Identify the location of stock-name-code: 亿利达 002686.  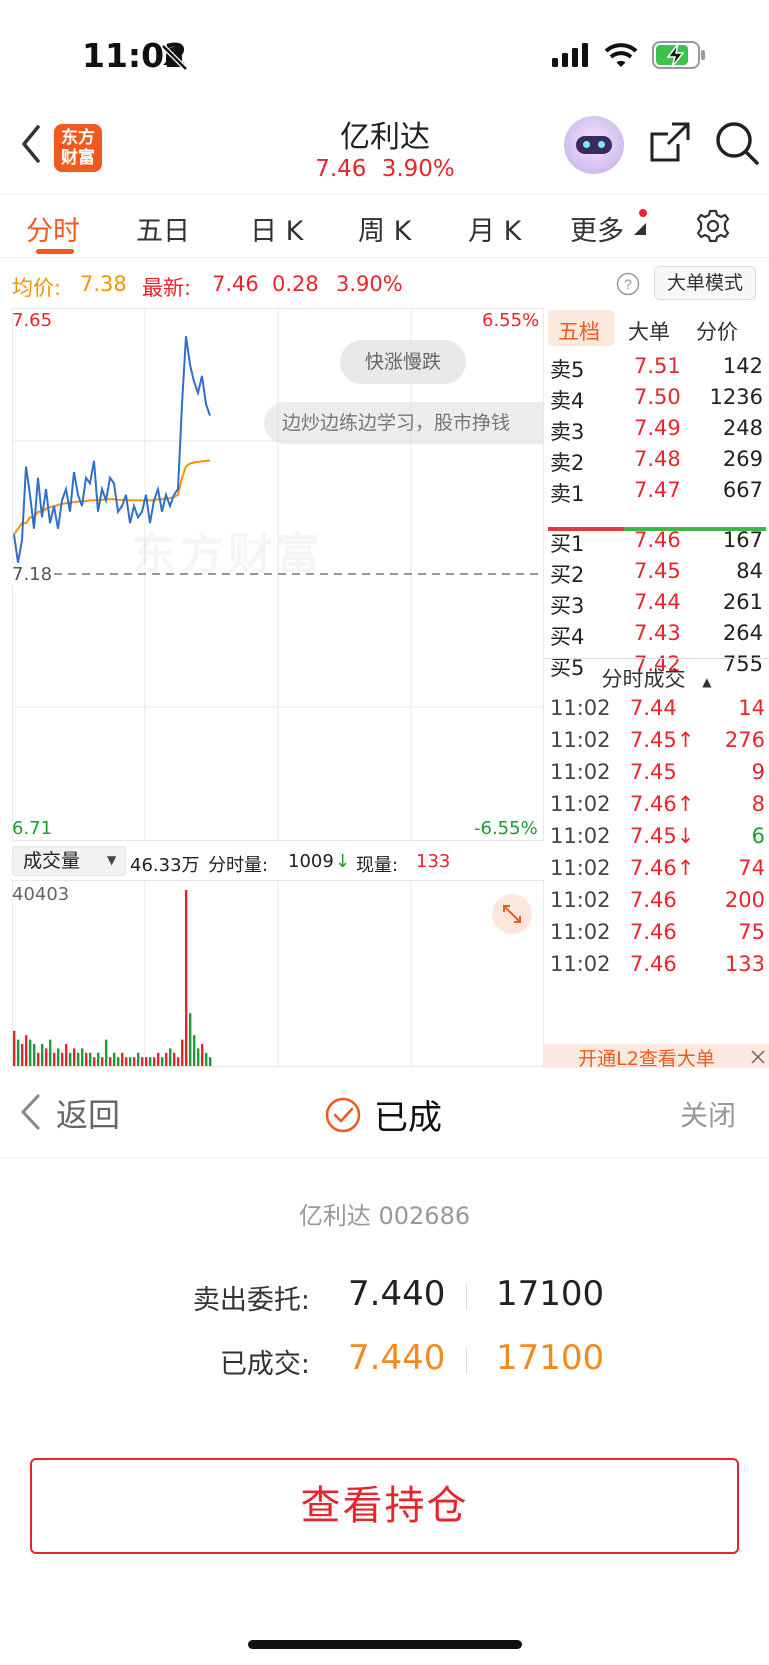
(384, 1216).